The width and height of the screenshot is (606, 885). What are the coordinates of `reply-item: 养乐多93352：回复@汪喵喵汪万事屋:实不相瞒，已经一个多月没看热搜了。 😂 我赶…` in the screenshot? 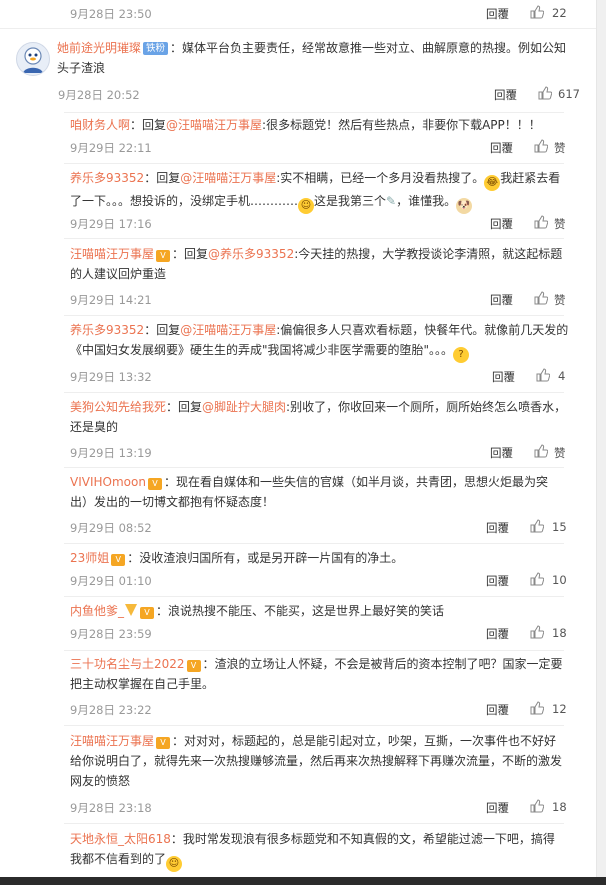 It's located at (317, 191).